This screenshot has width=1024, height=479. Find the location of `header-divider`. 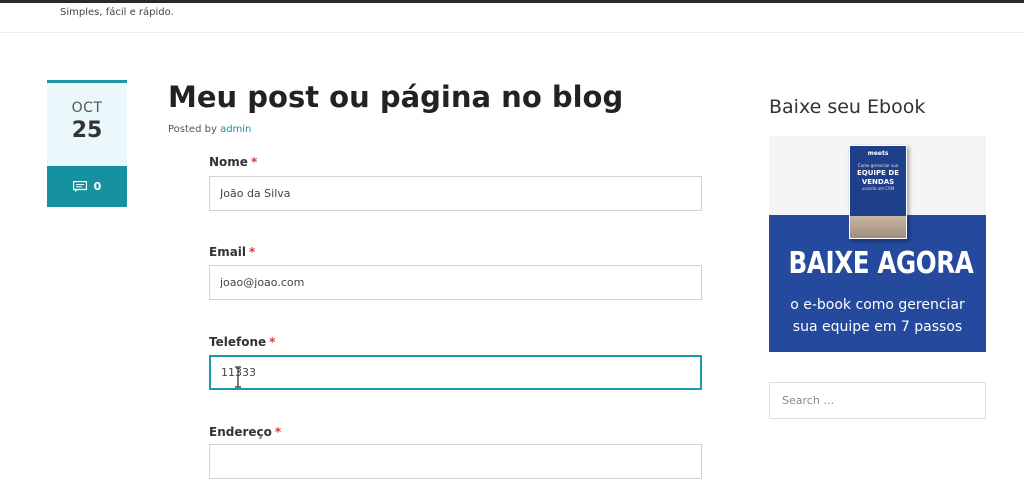

header-divider is located at coordinates (512, 32).